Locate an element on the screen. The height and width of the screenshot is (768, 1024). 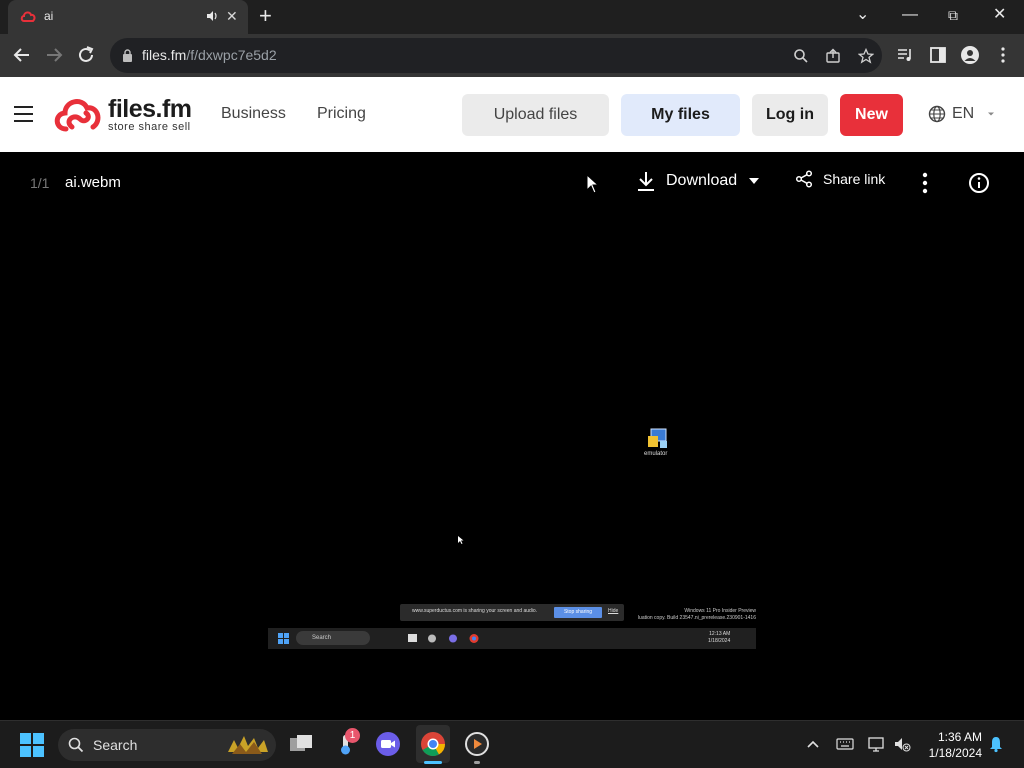
windows-taskbar: Search 1 1:36 AM 1/18/2024 is located at coordinates (512, 744).